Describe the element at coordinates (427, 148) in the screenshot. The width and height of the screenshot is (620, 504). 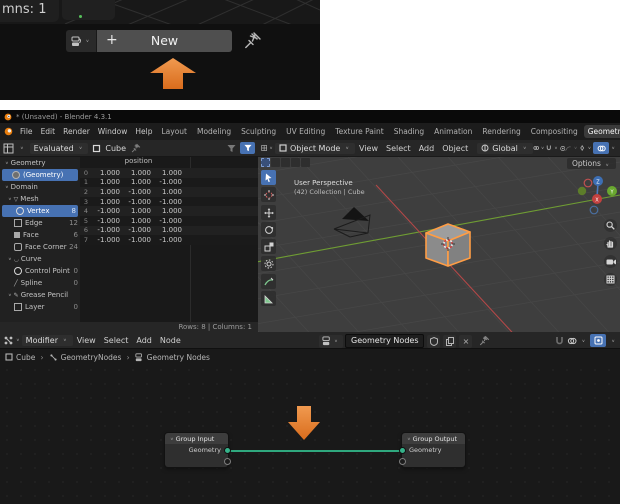
I see `viewport-menu-add: Add` at that location.